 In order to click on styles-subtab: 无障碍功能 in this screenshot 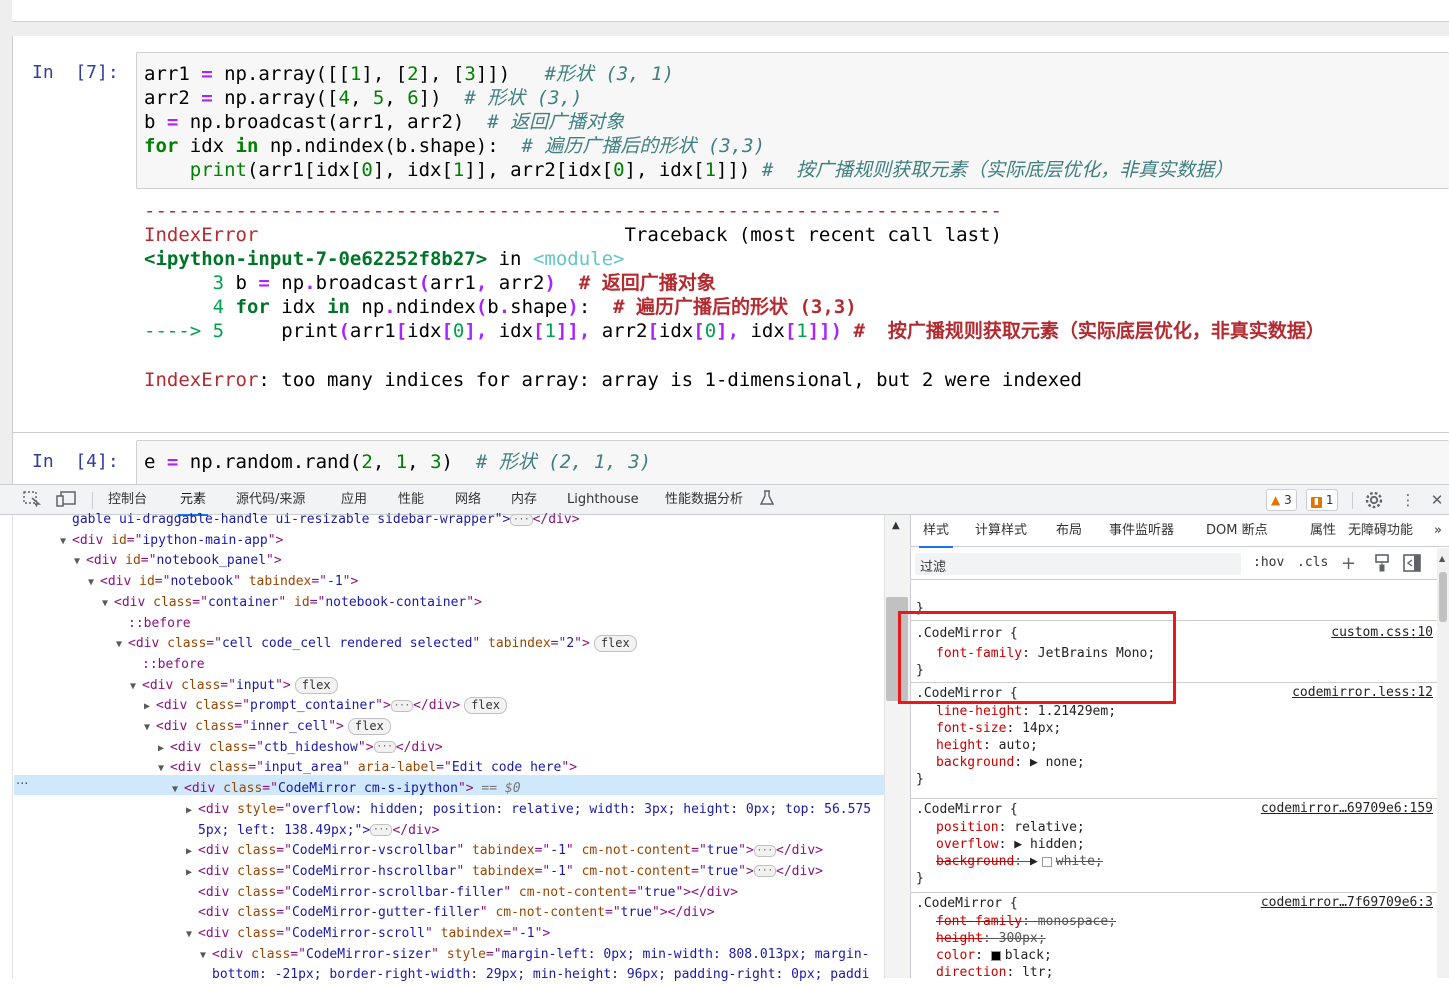, I will do `click(1380, 531)`.